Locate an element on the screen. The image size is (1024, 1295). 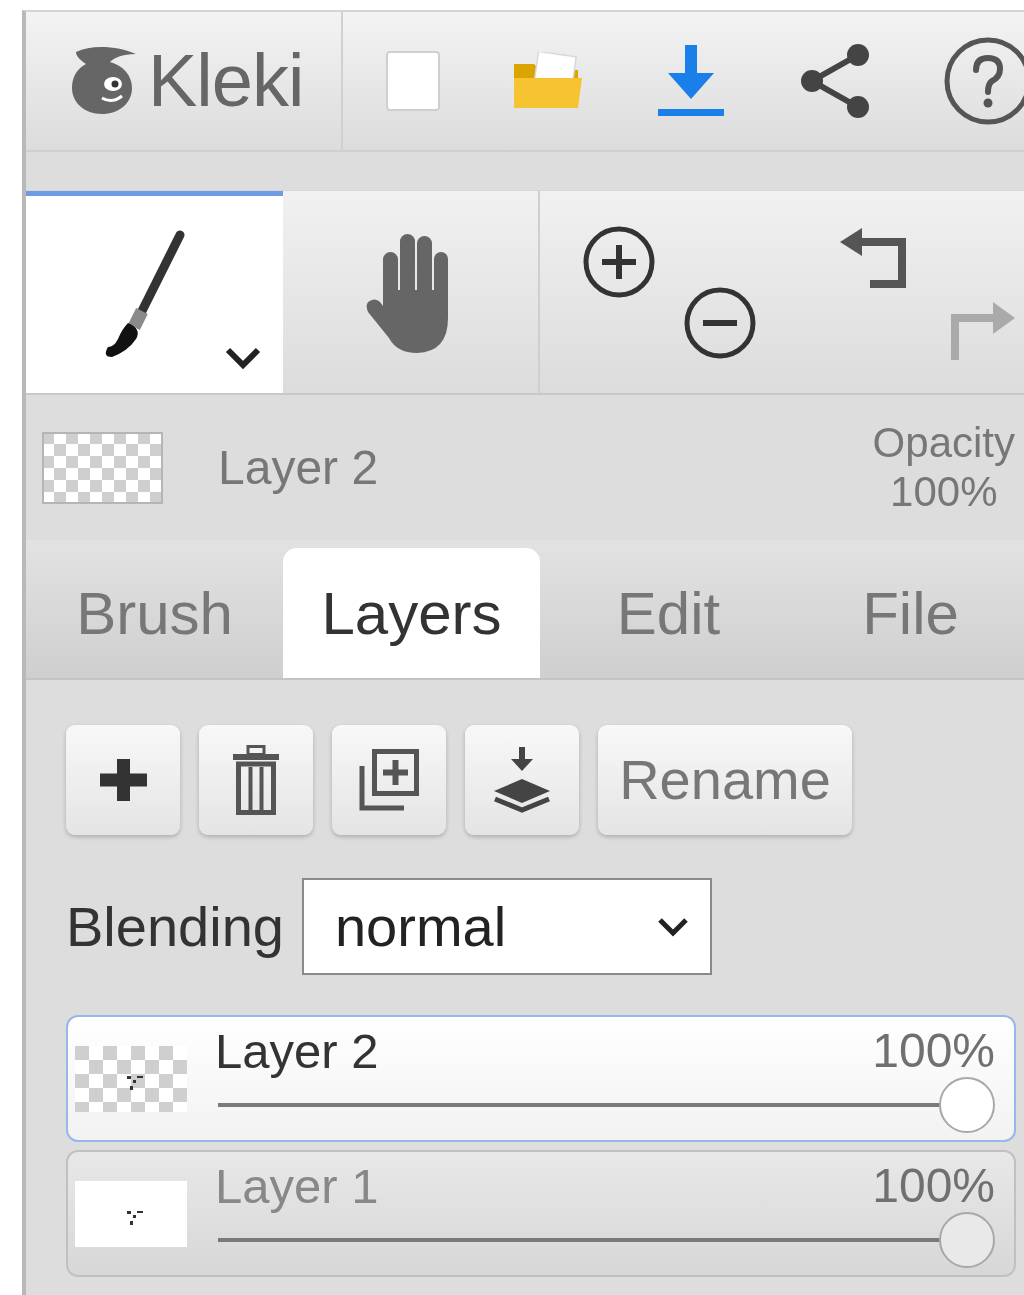
trash-icon is located at coordinates (256, 780).